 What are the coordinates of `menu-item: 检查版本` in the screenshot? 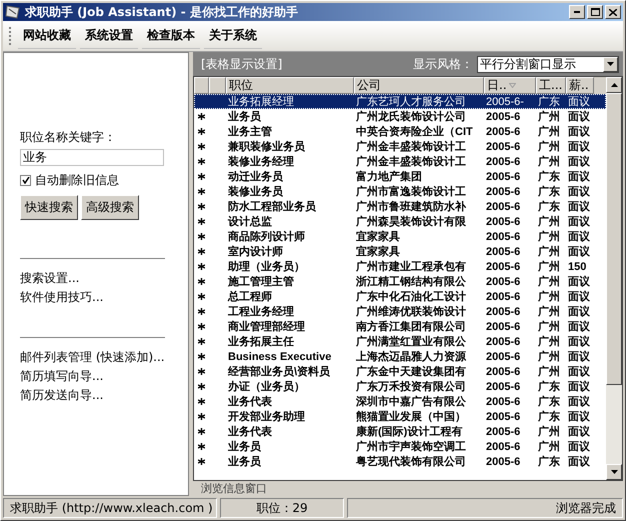 It's located at (171, 36).